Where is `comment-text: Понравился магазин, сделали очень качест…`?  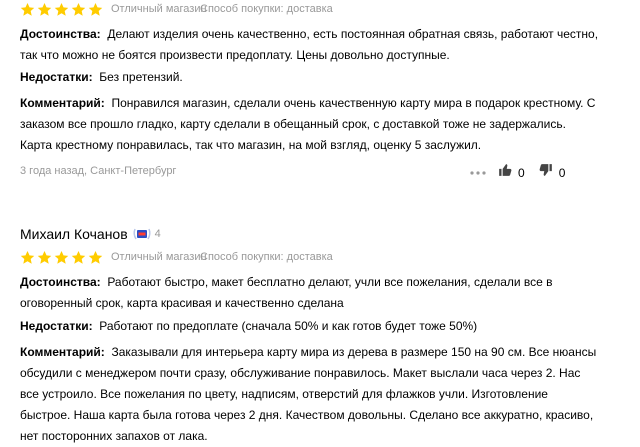 comment-text: Понравился магазин, сделали очень качест… is located at coordinates (308, 124).